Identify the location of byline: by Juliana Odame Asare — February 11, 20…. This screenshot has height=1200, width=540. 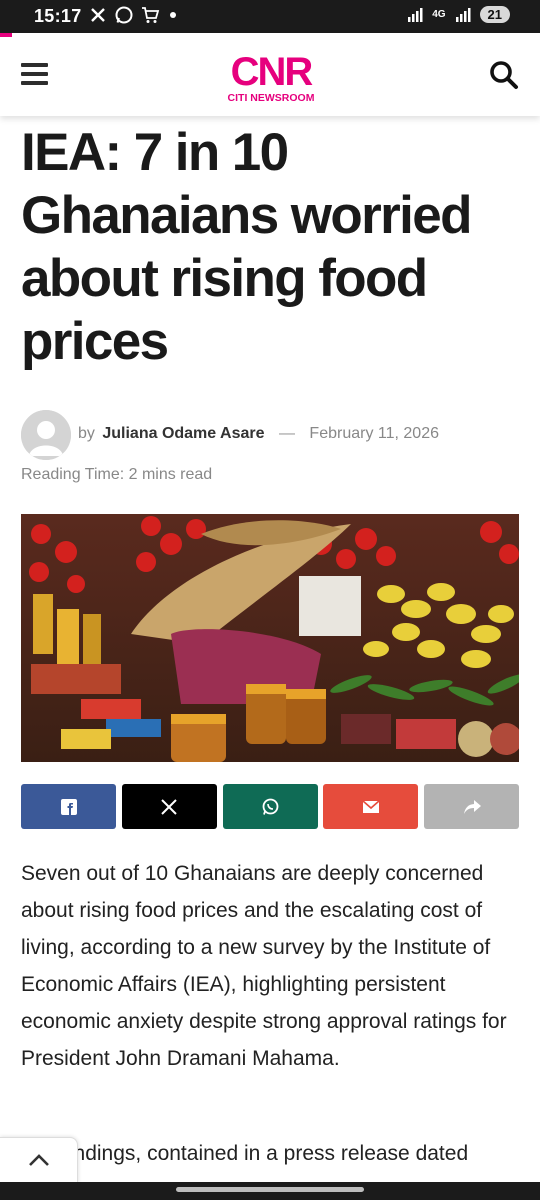
(258, 434).